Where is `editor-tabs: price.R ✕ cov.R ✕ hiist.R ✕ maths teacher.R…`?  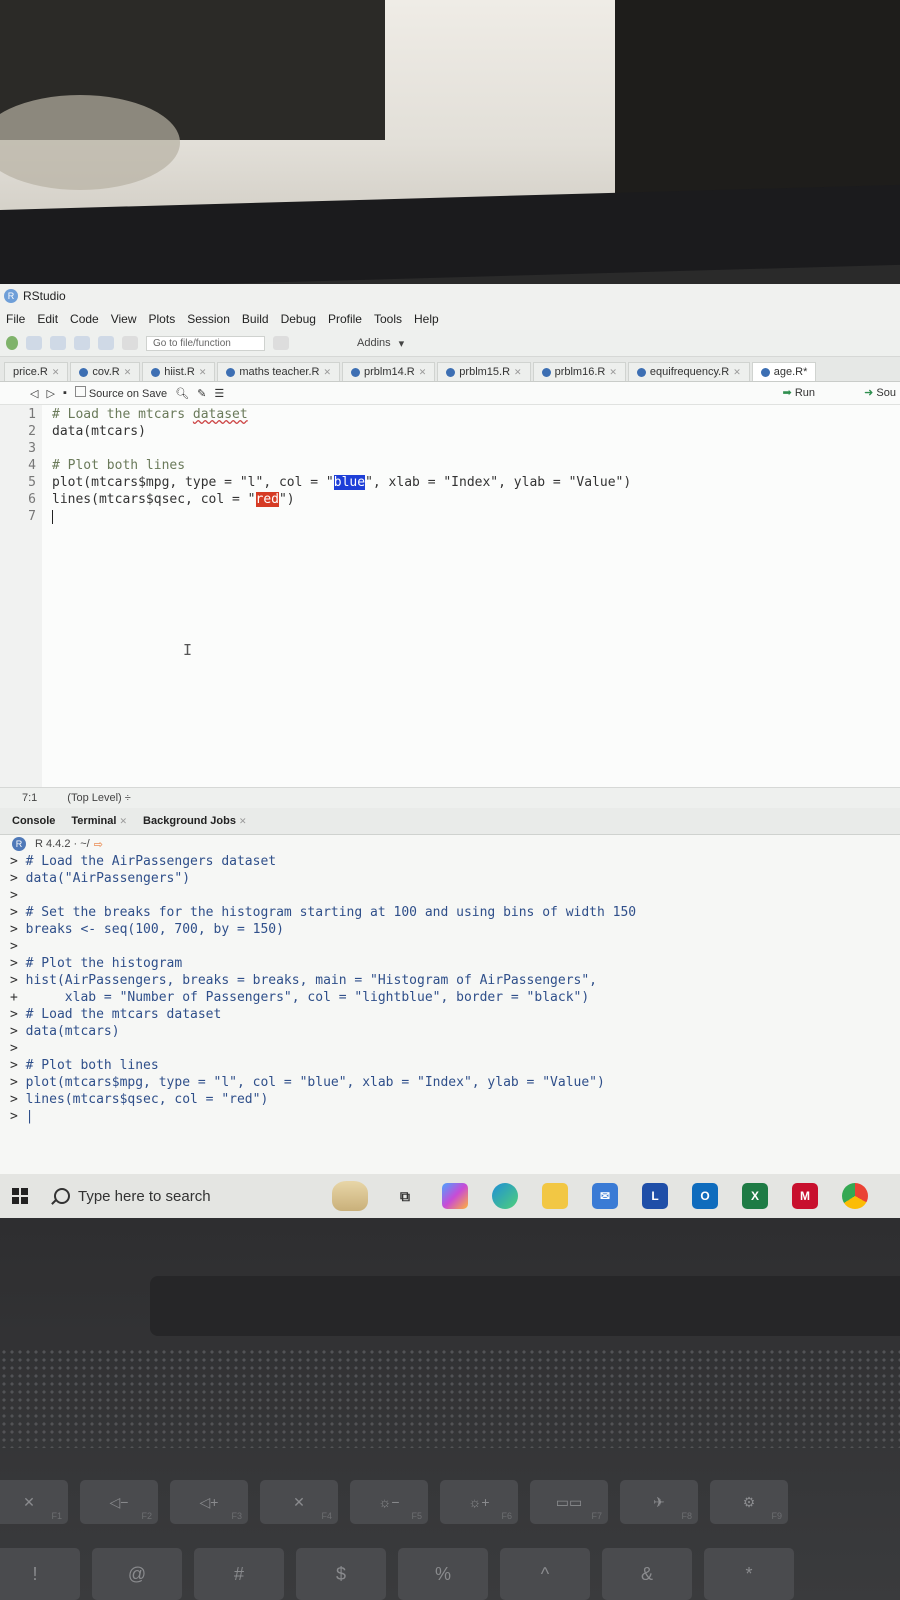
editor-tabs: price.R ✕ cov.R ✕ hiist.R ✕ maths teacher.R… is located at coordinates (450, 369).